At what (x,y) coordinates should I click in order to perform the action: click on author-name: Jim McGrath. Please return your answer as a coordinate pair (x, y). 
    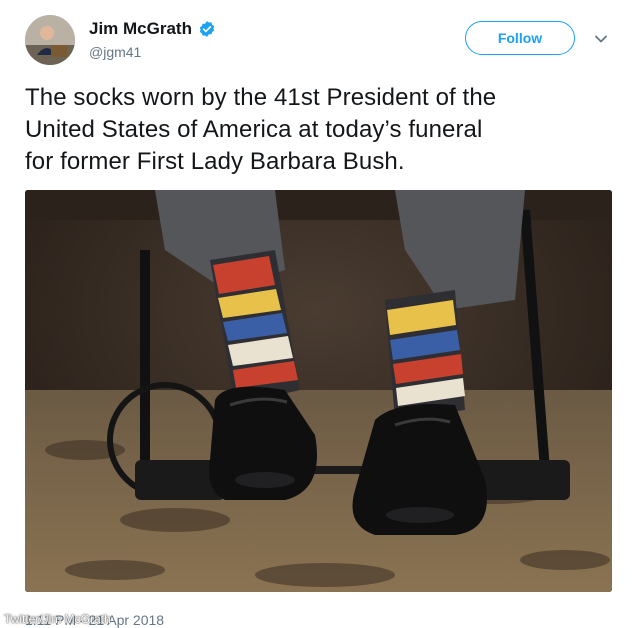
    Looking at the image, I should click on (140, 29).